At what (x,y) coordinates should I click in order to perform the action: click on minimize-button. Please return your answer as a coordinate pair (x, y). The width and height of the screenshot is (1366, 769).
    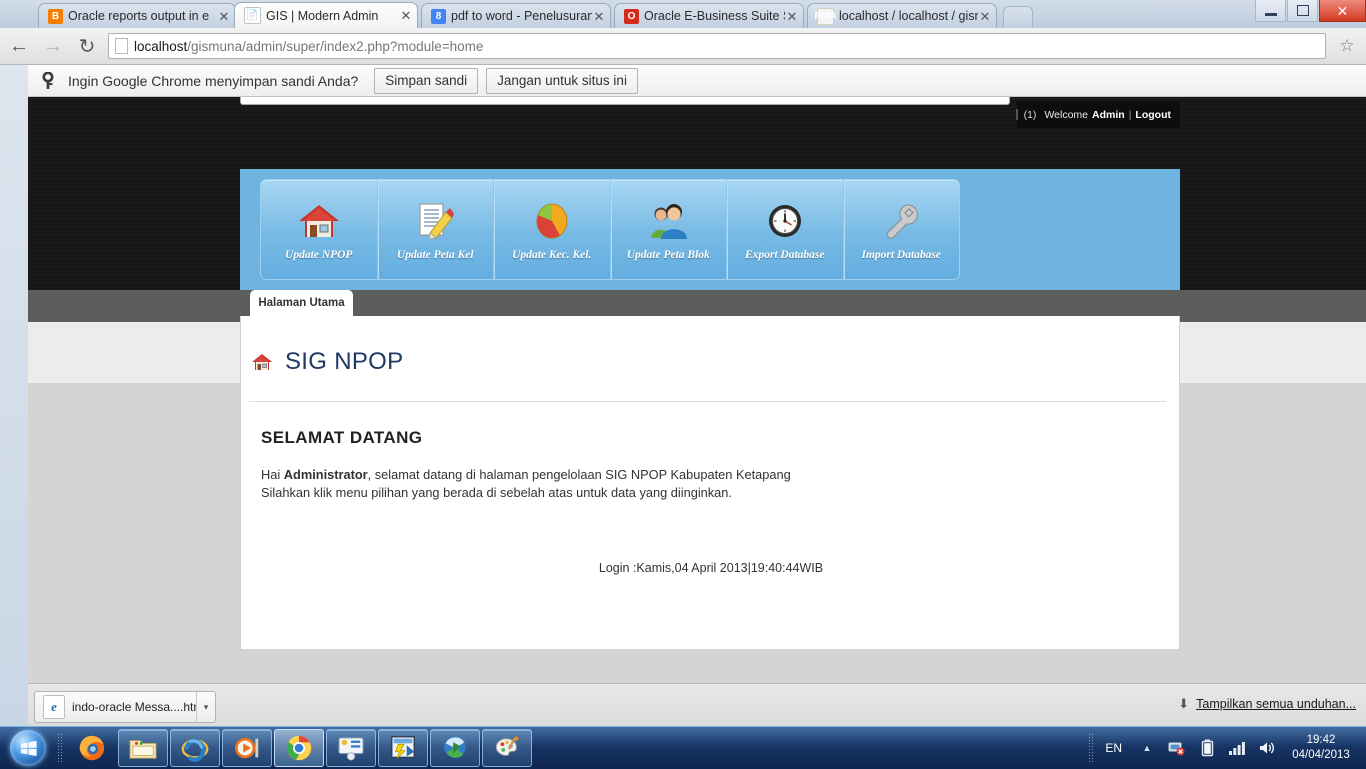
    Looking at the image, I should click on (1270, 11).